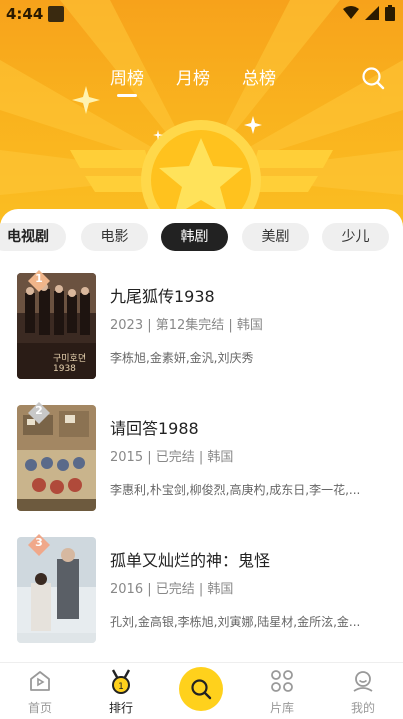 The height and width of the screenshot is (719, 403). I want to click on item-title: 孤单又灿烂的神：鬼怪, so click(190, 560).